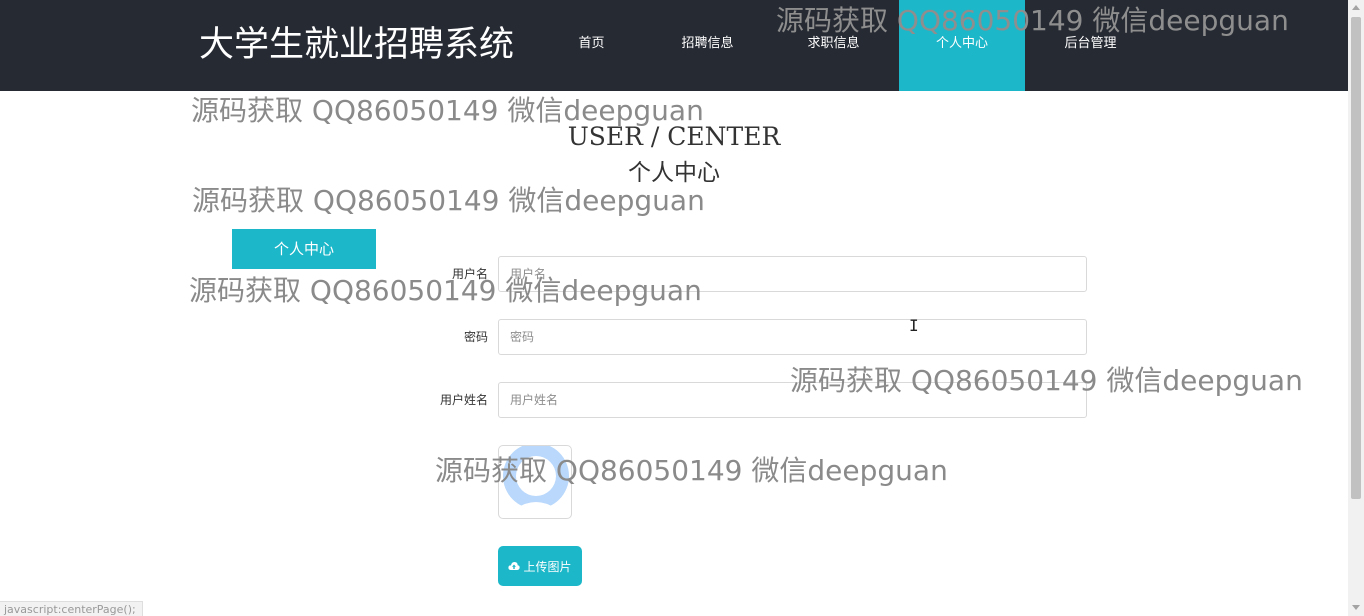  I want to click on site-title: 大学生就业招聘系统, so click(357, 45).